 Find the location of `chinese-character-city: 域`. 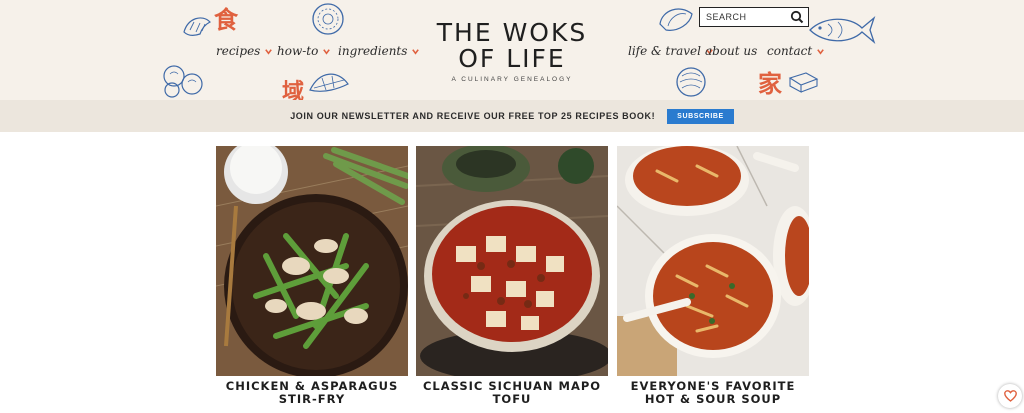

chinese-character-city: 域 is located at coordinates (293, 89).